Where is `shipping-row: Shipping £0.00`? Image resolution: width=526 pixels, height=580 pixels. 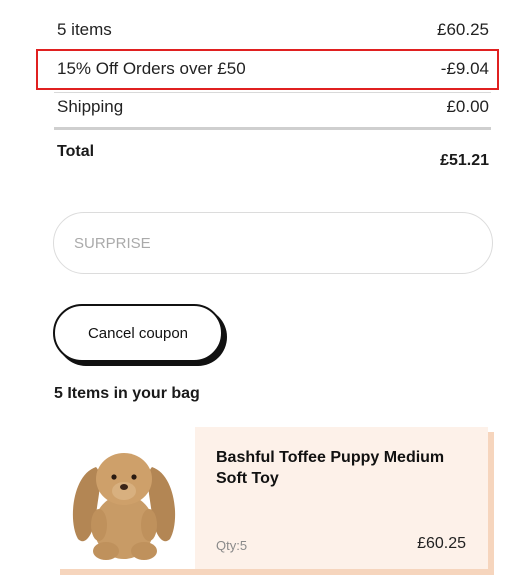
shipping-row: Shipping £0.00 is located at coordinates (273, 107).